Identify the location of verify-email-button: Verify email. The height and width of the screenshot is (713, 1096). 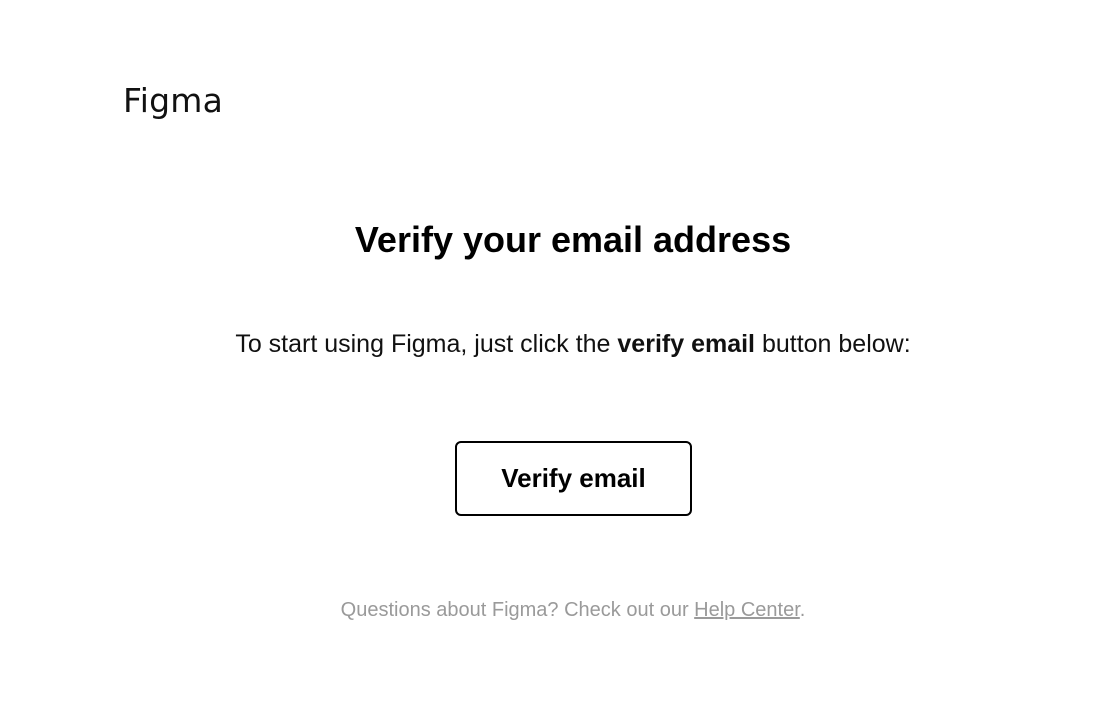
(573, 478).